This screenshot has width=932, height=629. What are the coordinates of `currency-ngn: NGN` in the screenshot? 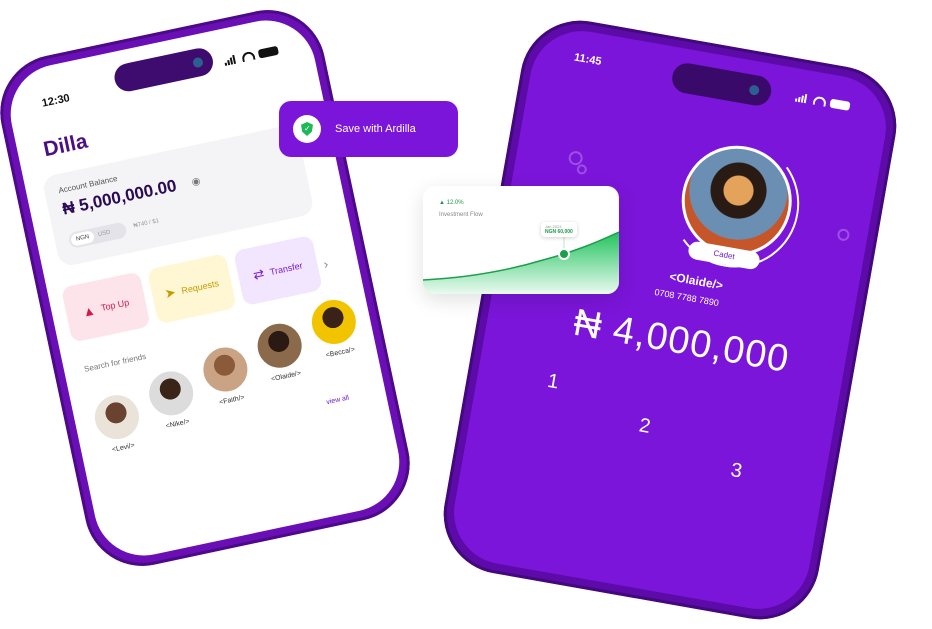 It's located at (83, 238).